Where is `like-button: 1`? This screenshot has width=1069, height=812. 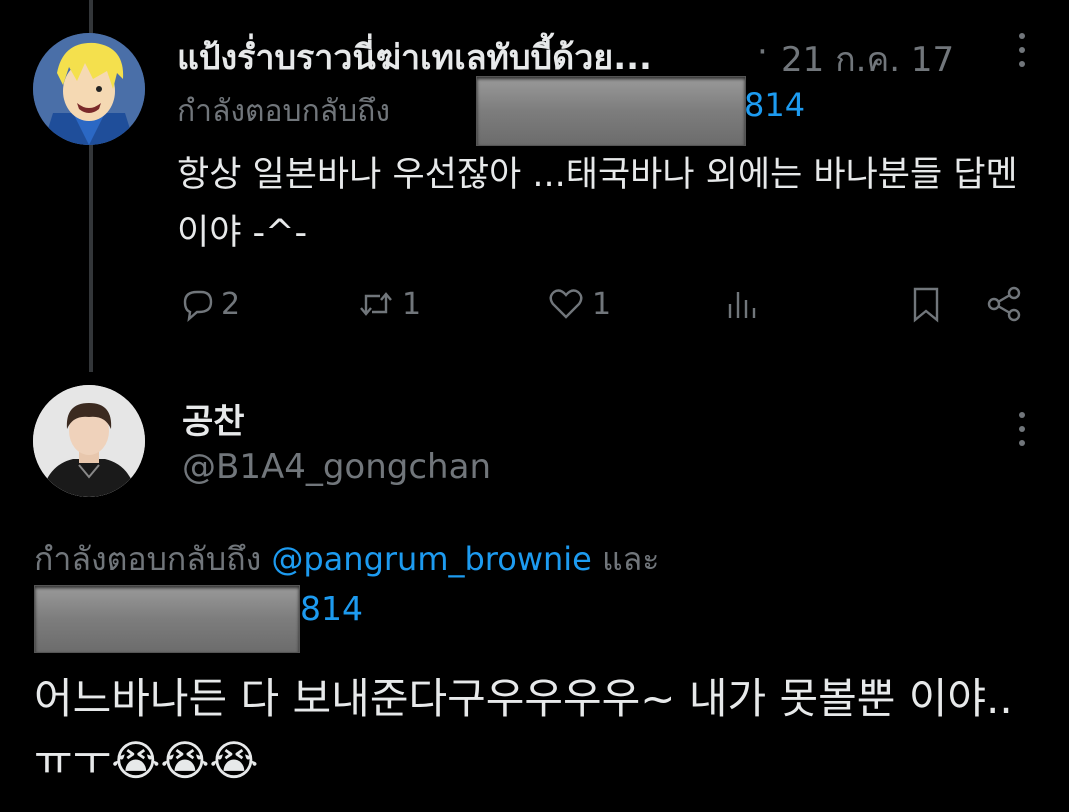 like-button: 1 is located at coordinates (578, 304).